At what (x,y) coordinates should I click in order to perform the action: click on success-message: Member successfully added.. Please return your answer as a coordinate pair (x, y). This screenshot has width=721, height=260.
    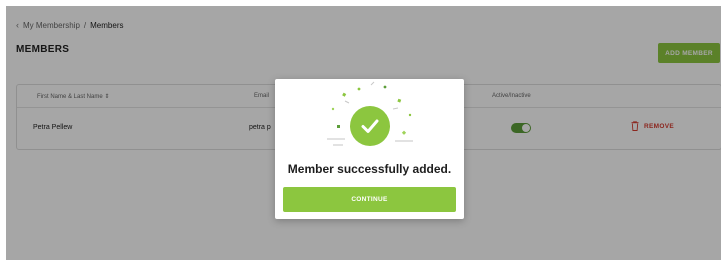
    Looking at the image, I should click on (369, 169).